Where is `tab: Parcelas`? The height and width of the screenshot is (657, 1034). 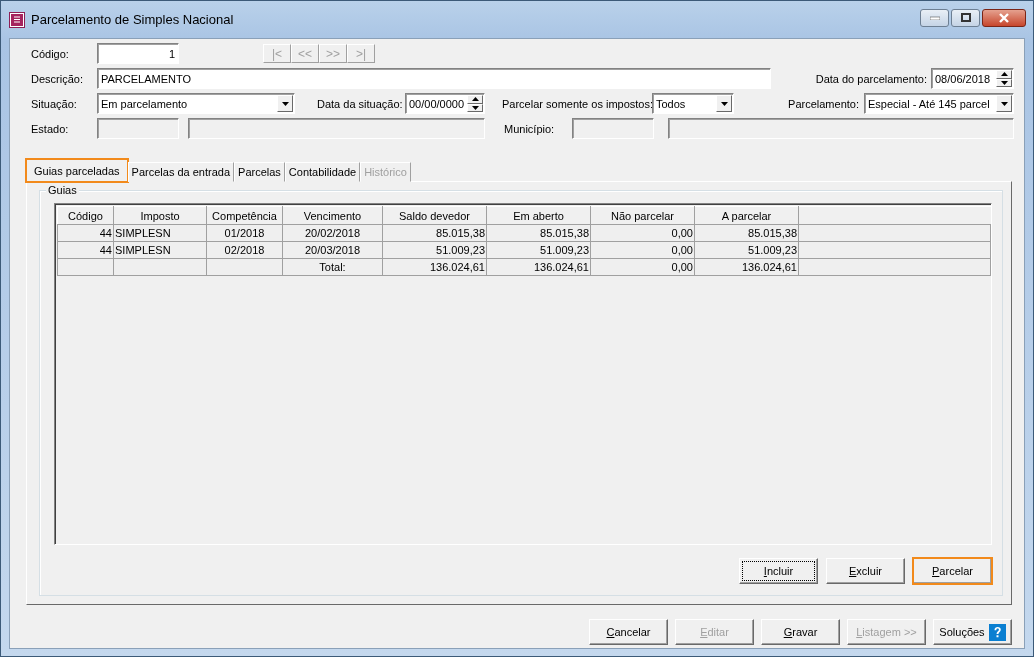
tab: Parcelas is located at coordinates (259, 172).